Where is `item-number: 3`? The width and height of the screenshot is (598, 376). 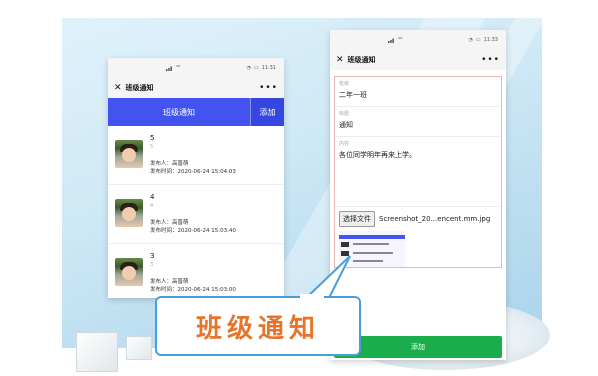 item-number: 3 is located at coordinates (152, 256).